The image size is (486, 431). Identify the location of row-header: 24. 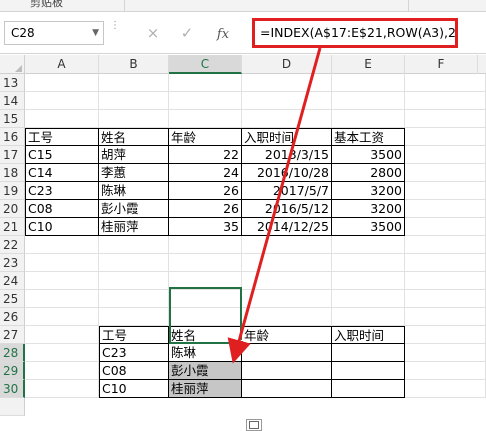
(12, 281).